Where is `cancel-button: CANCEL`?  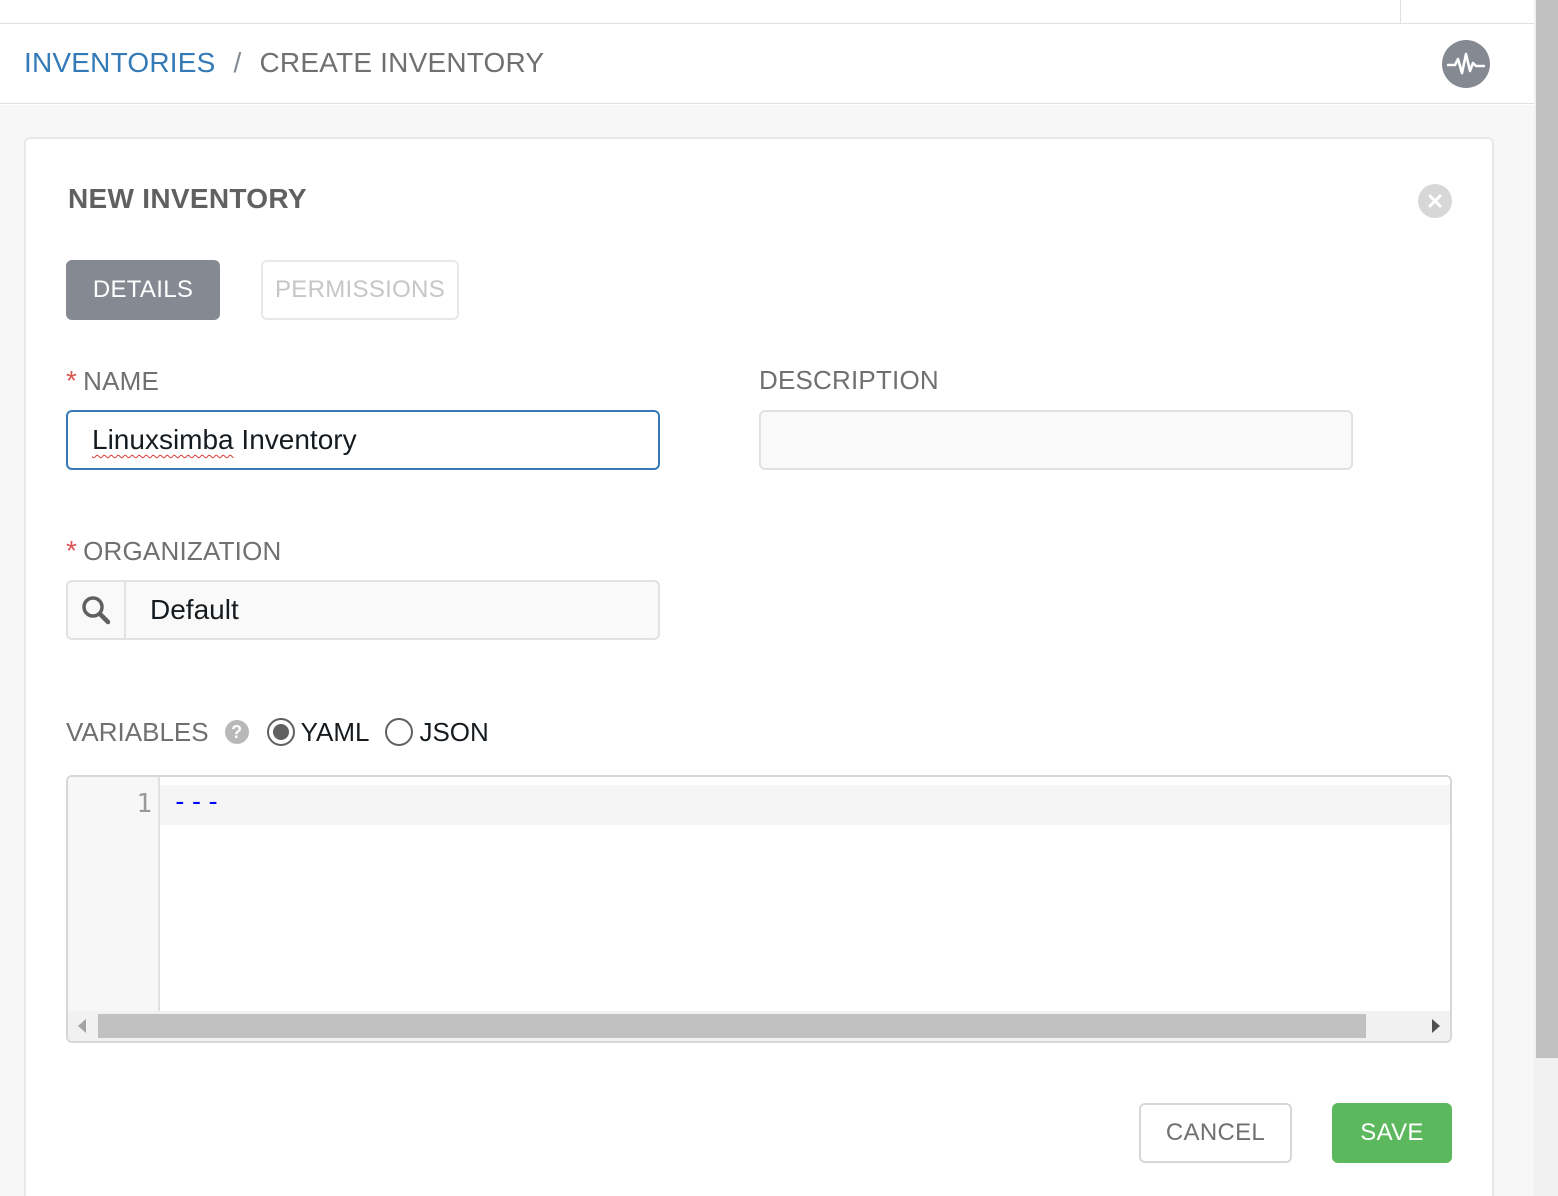
cancel-button: CANCEL is located at coordinates (1215, 1133).